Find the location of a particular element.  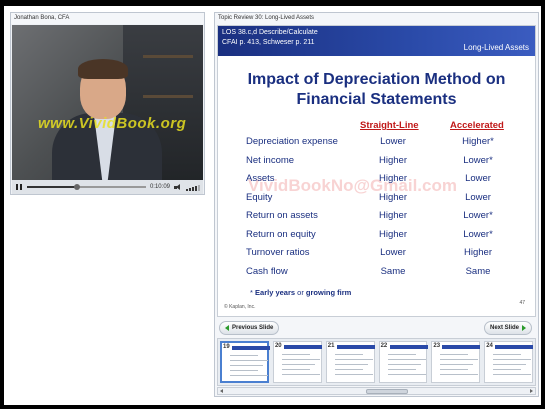

volume-level is located at coordinates (193, 187).